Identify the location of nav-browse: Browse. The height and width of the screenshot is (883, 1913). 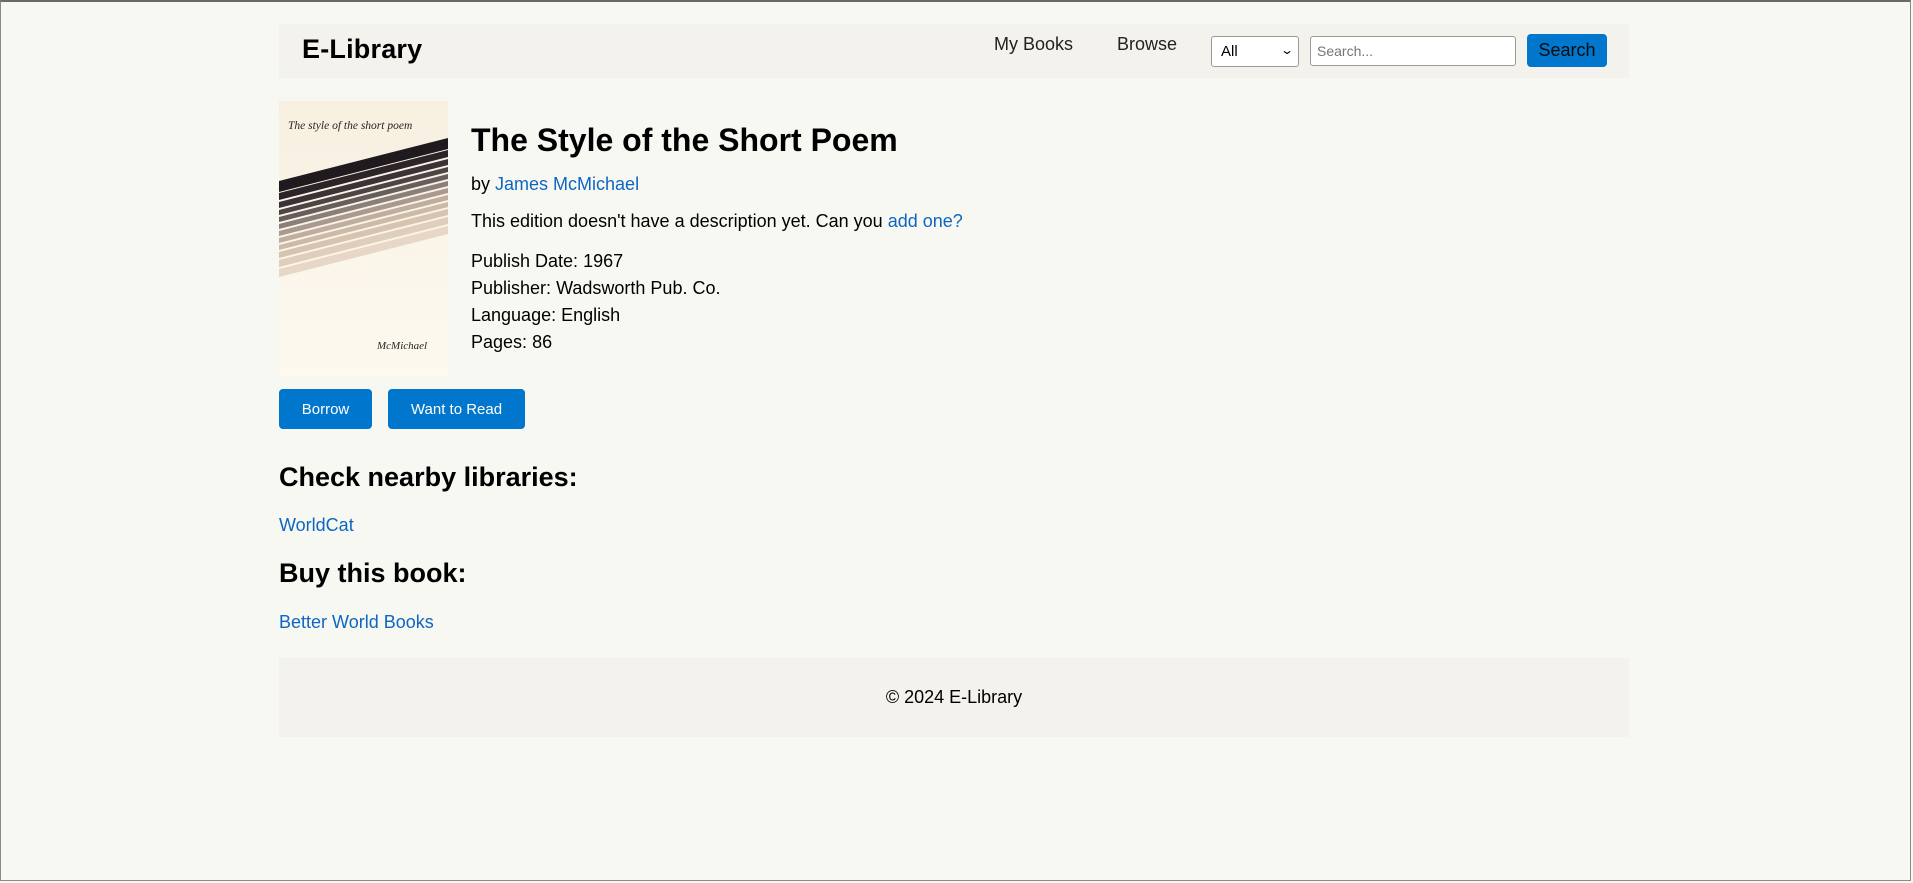
(1147, 44).